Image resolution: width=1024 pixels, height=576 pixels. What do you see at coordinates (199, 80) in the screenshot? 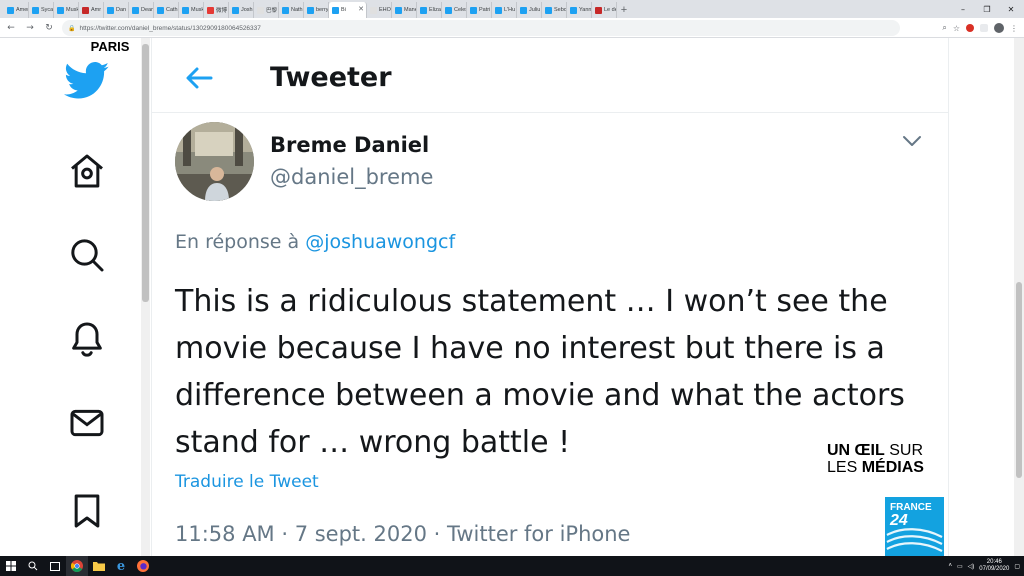
I see `back-arrow-icon` at bounding box center [199, 80].